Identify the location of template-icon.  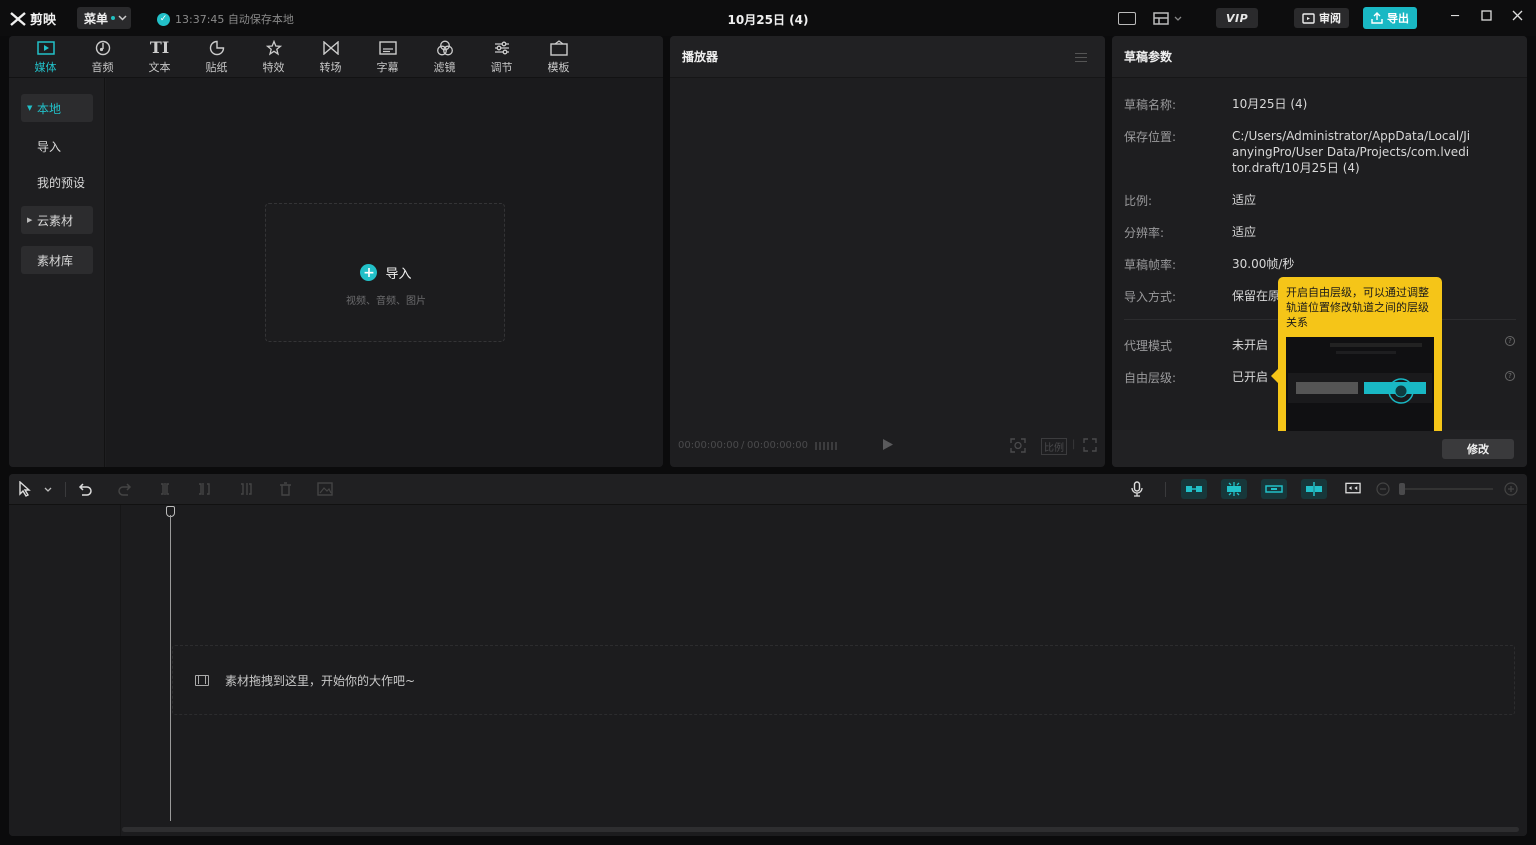
(558, 47).